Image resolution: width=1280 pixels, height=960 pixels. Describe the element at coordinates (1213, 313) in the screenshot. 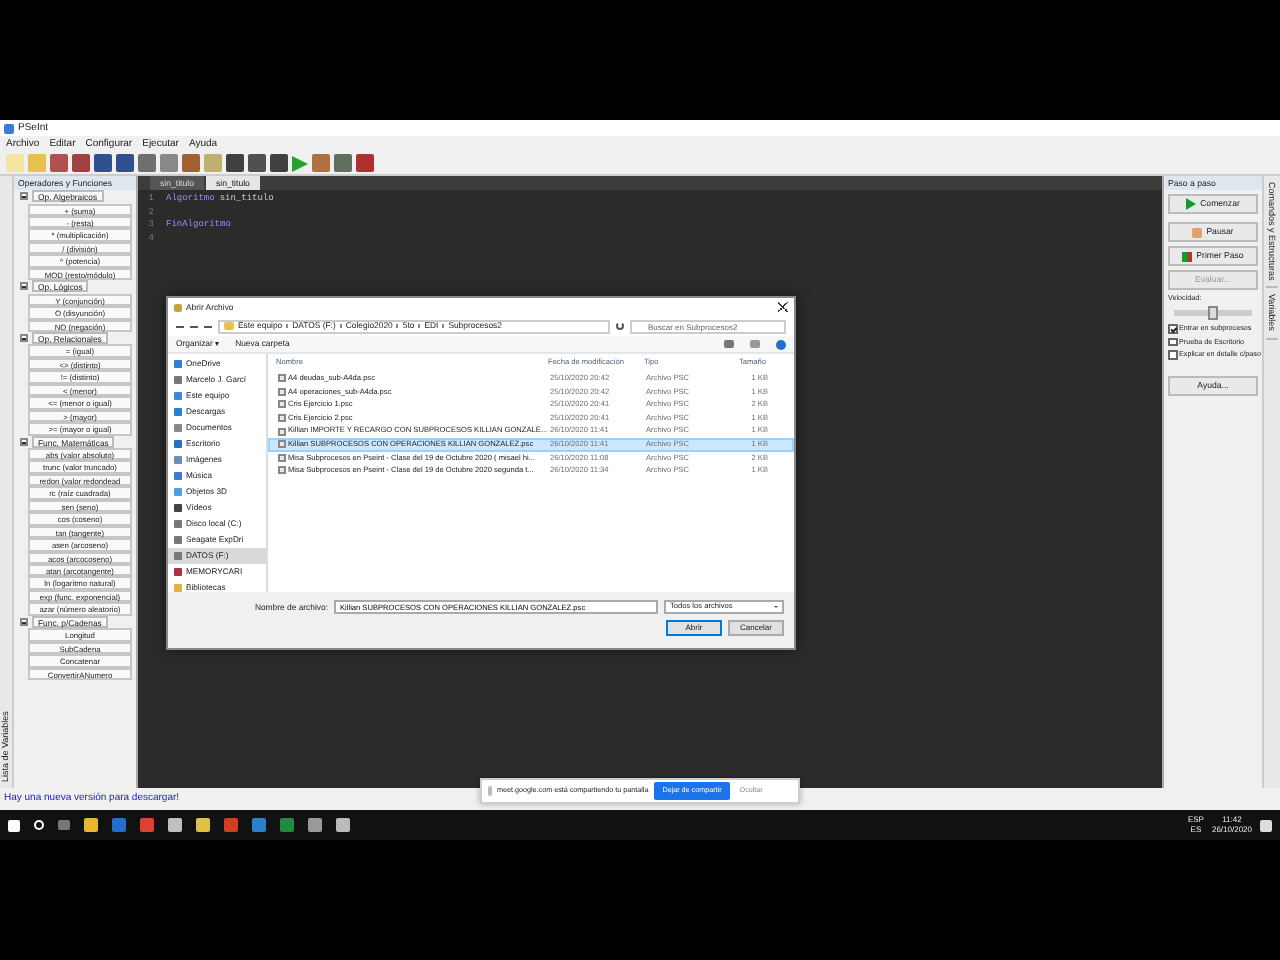

I see `slider-thumb` at that location.